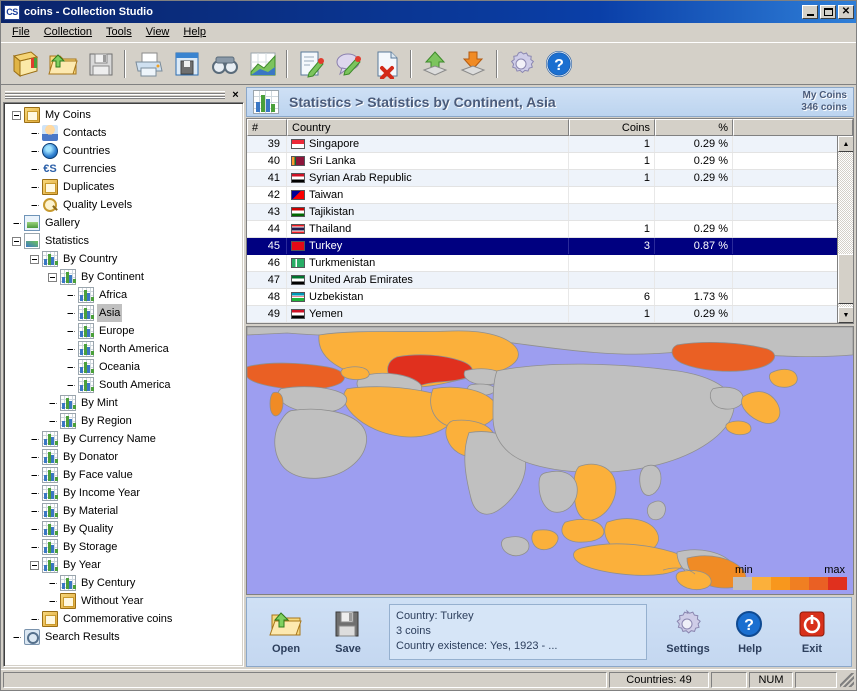  I want to click on menu-file: File, so click(21, 32).